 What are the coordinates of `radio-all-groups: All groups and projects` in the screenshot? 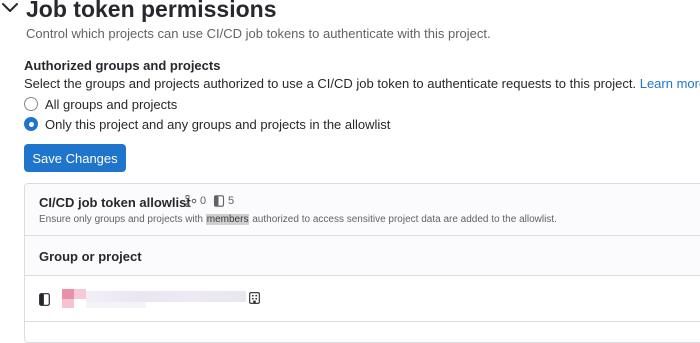 It's located at (100, 104).